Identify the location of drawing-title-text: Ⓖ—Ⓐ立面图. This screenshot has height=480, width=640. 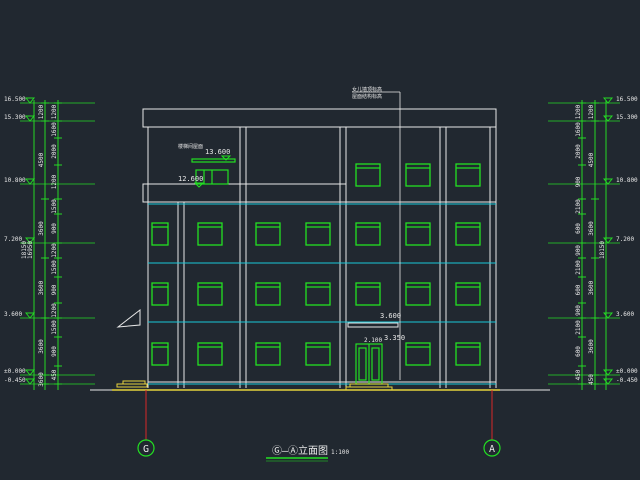
(300, 450).